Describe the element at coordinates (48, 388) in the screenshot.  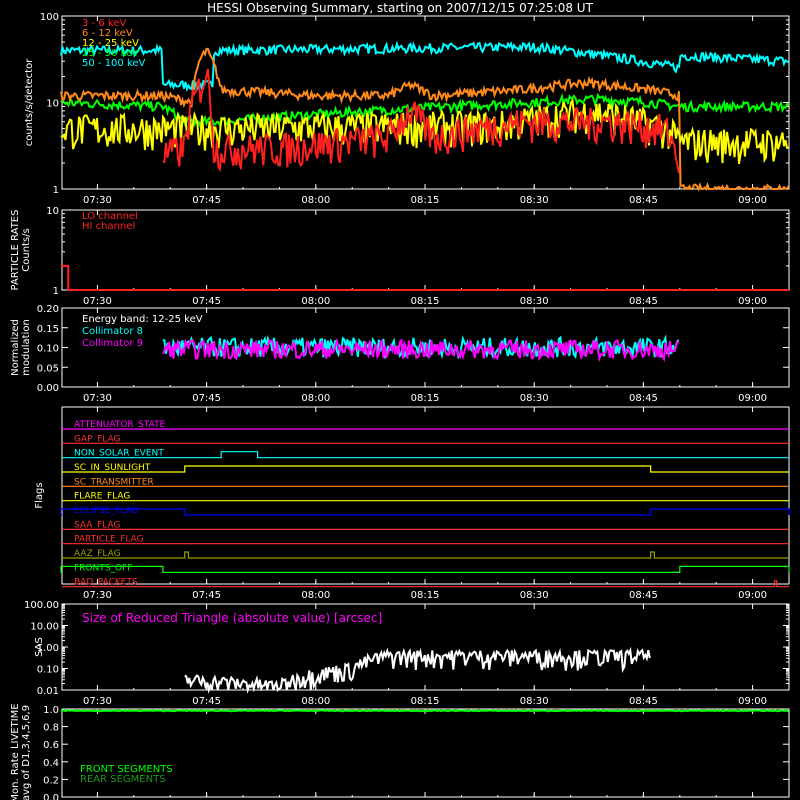
I see `y-tick-label: 0.00` at that location.